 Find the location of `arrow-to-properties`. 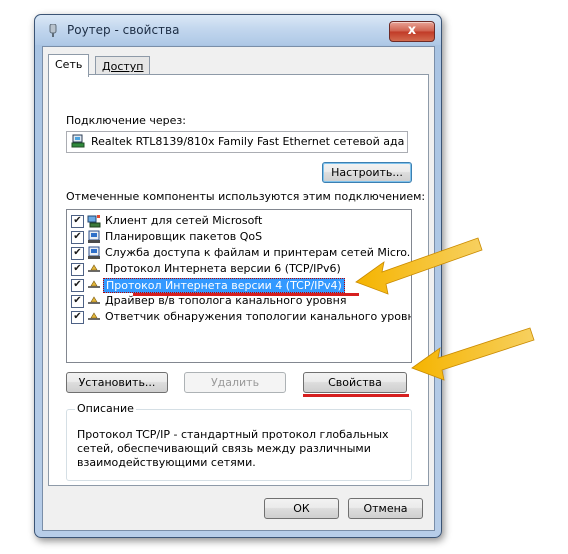

arrow-to-properties is located at coordinates (473, 354).